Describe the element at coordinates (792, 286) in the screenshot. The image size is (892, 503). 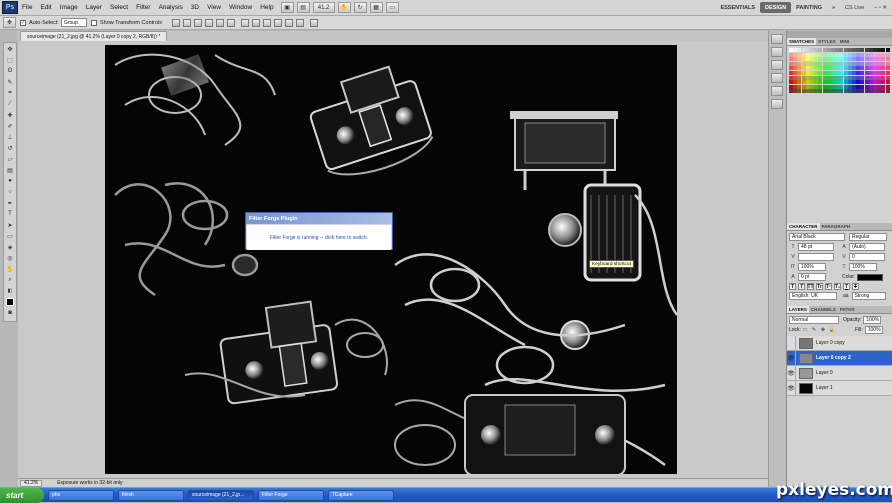
I see `faux-bold-button: T` at that location.